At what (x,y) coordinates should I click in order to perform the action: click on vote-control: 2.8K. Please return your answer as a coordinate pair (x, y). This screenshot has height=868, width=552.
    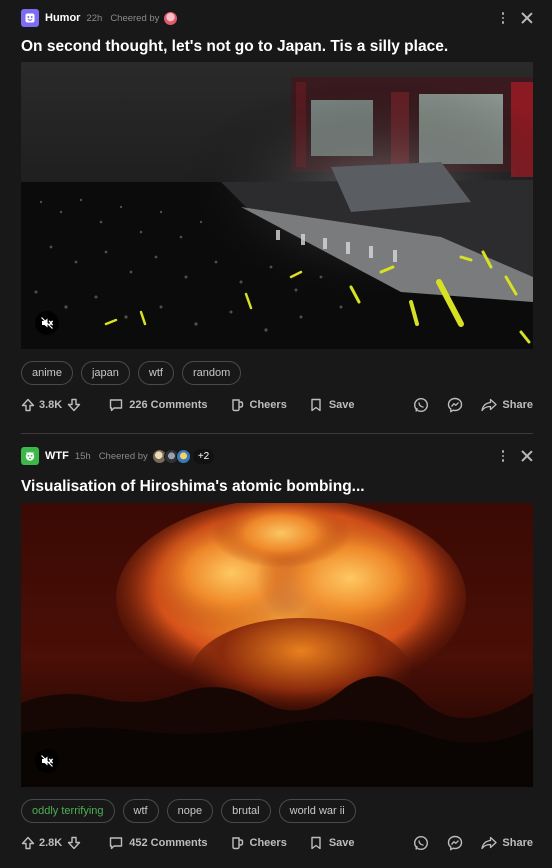
    Looking at the image, I should click on (51, 843).